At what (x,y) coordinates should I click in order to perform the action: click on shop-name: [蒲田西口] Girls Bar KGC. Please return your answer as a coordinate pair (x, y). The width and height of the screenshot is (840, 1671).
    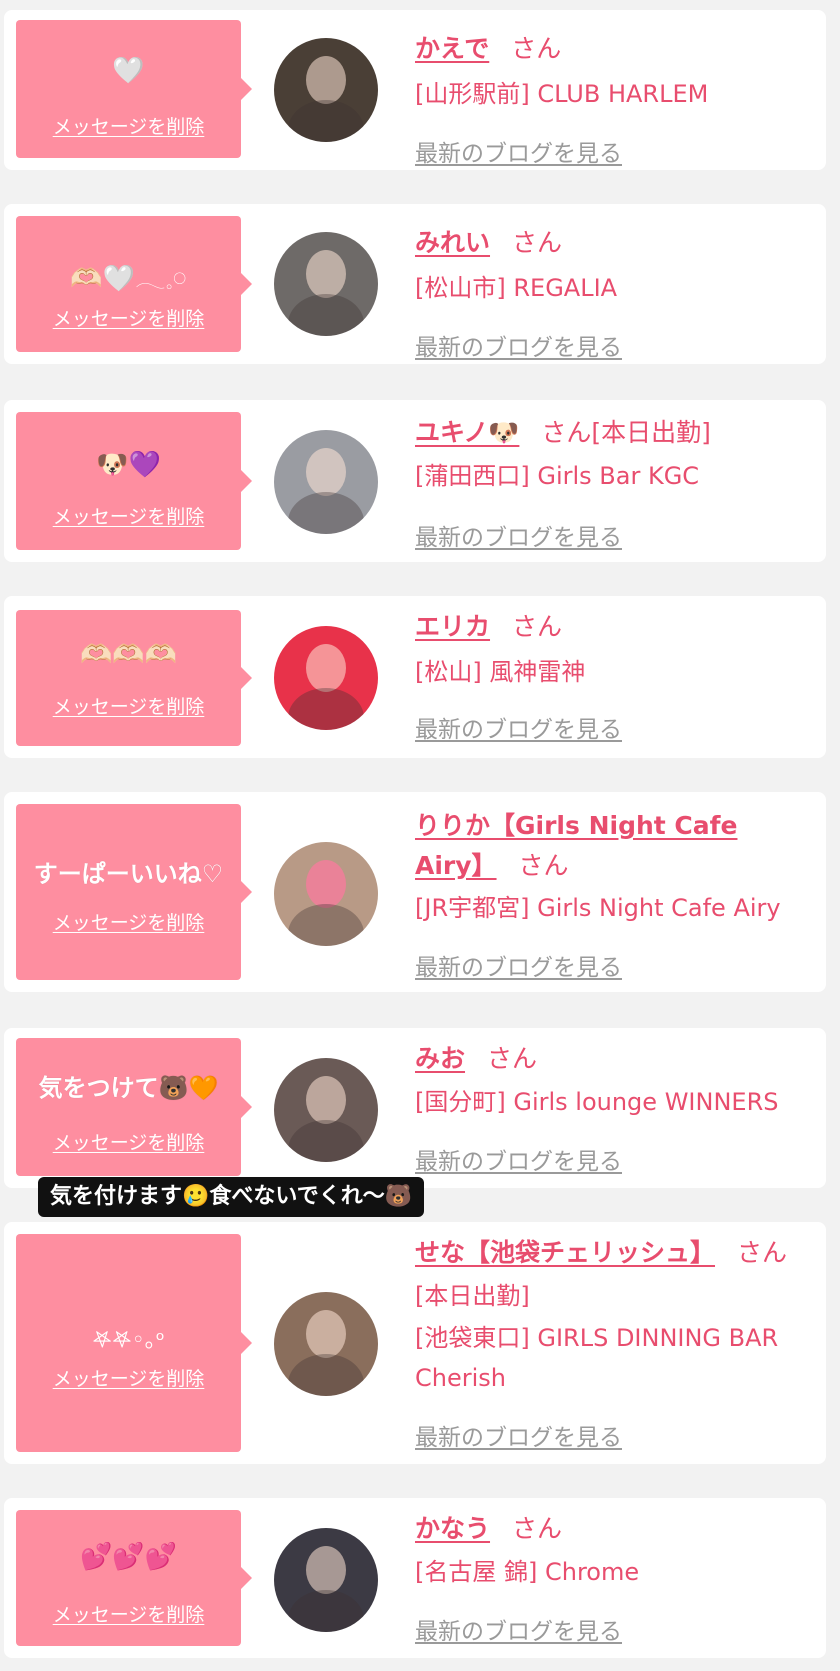
    Looking at the image, I should click on (557, 476).